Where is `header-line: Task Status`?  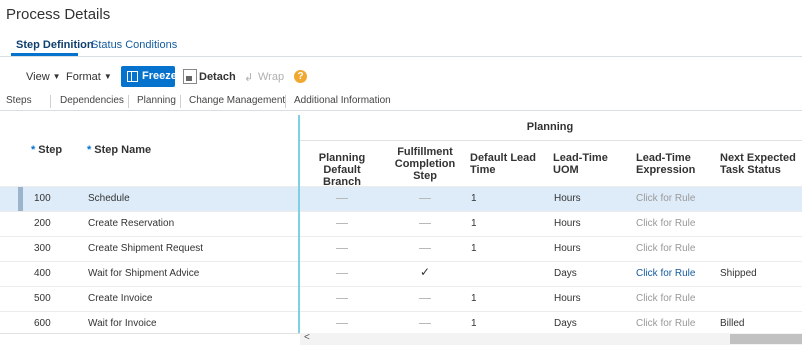
header-line: Task Status is located at coordinates (750, 170).